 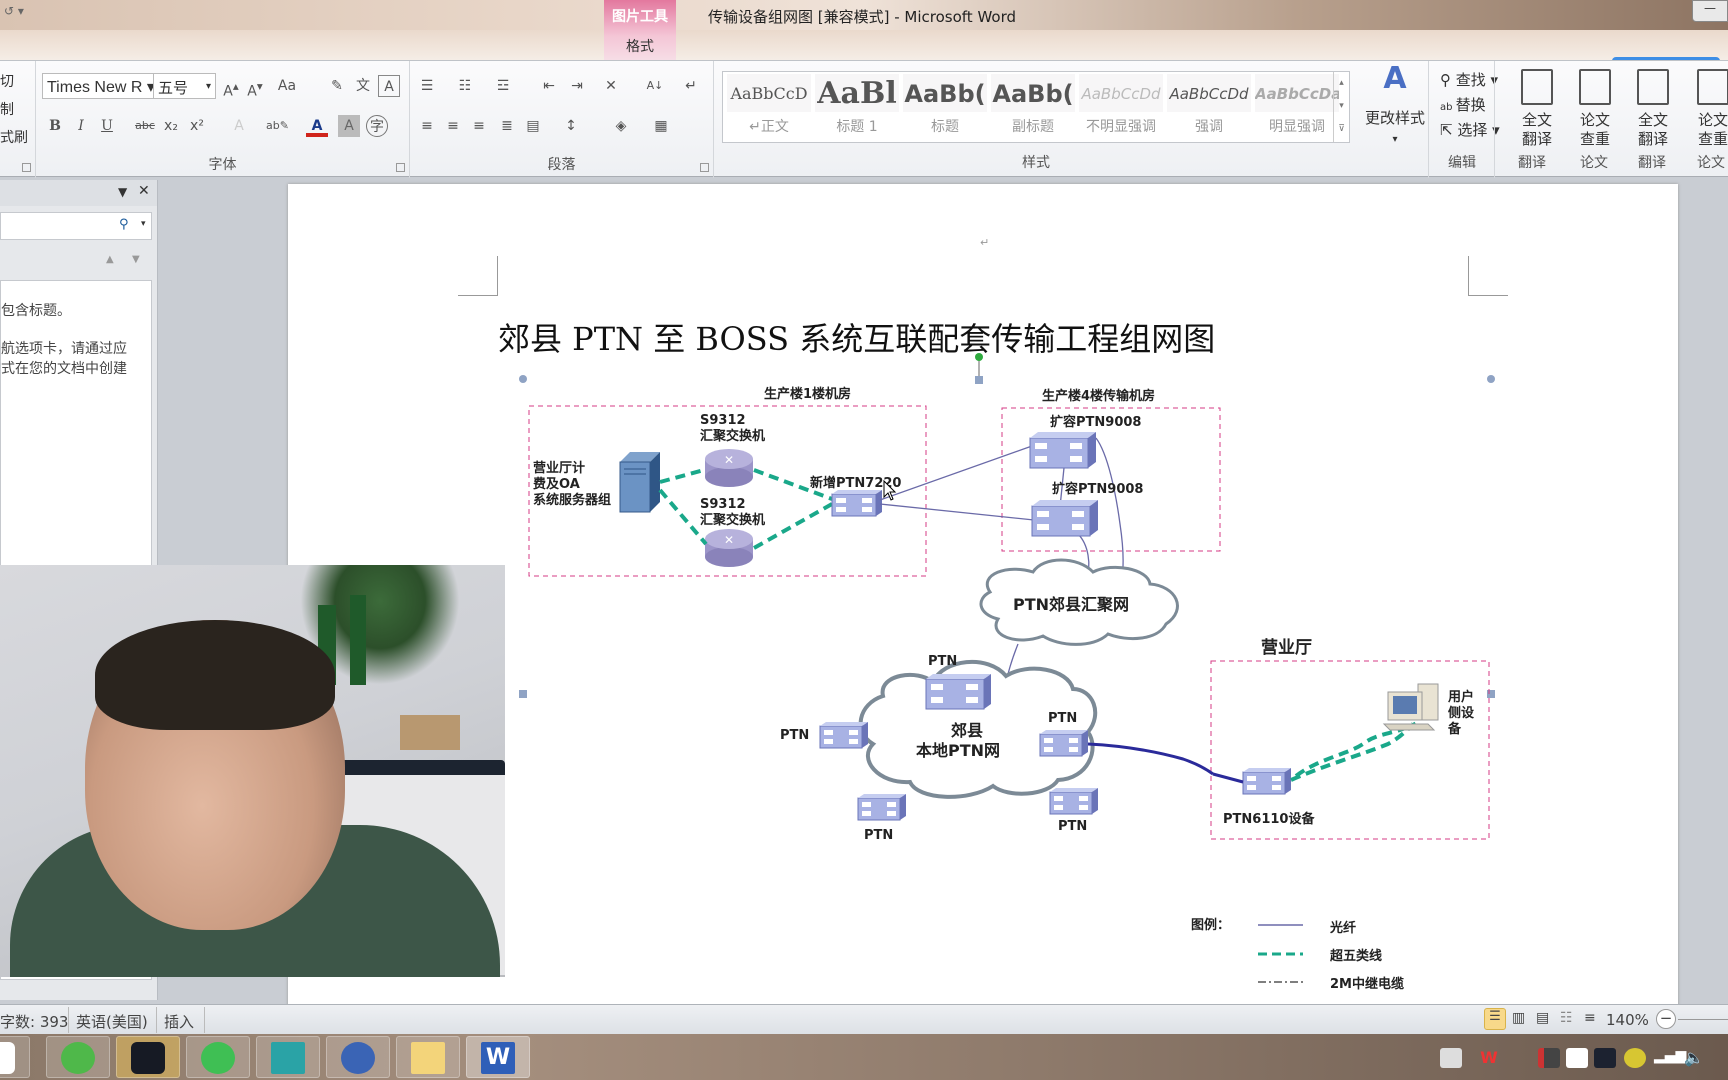 I want to click on numbering-icon: ☷, so click(x=465, y=86).